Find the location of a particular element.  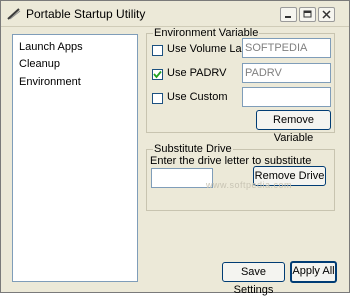

custom-checkbox-label: Use Custom is located at coordinates (197, 97).